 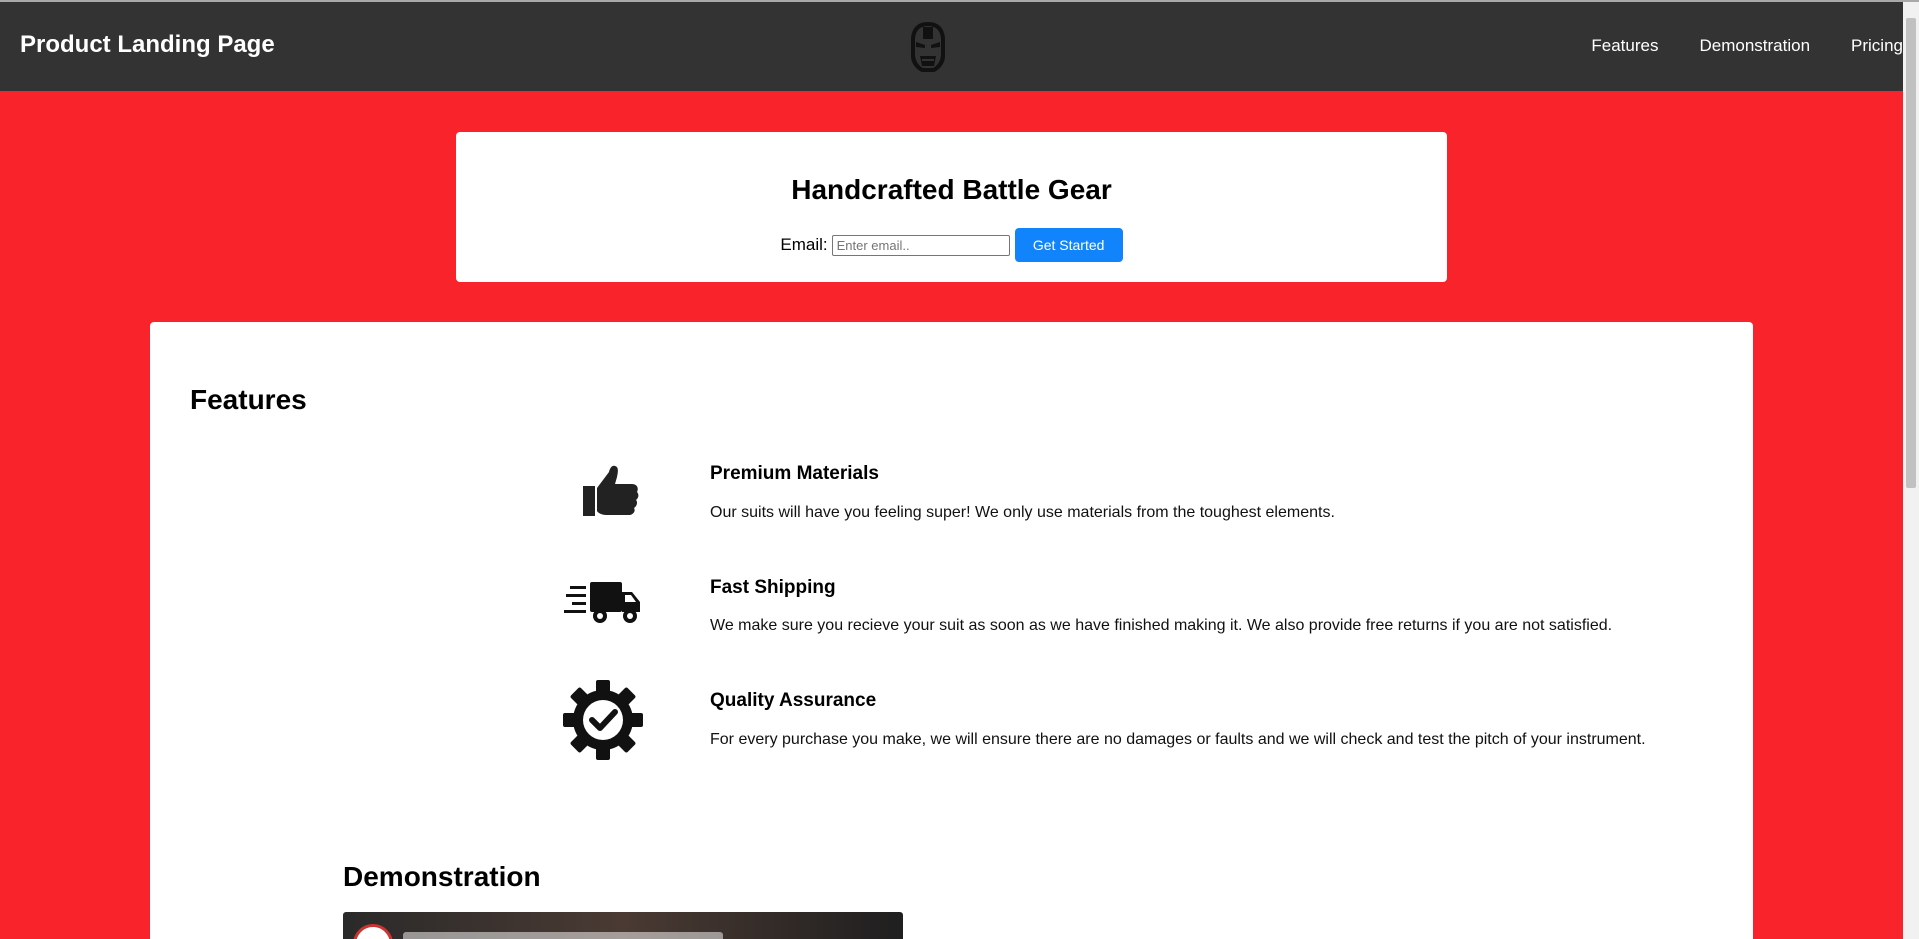 I want to click on feature-title: Fast Shipping, so click(x=773, y=587).